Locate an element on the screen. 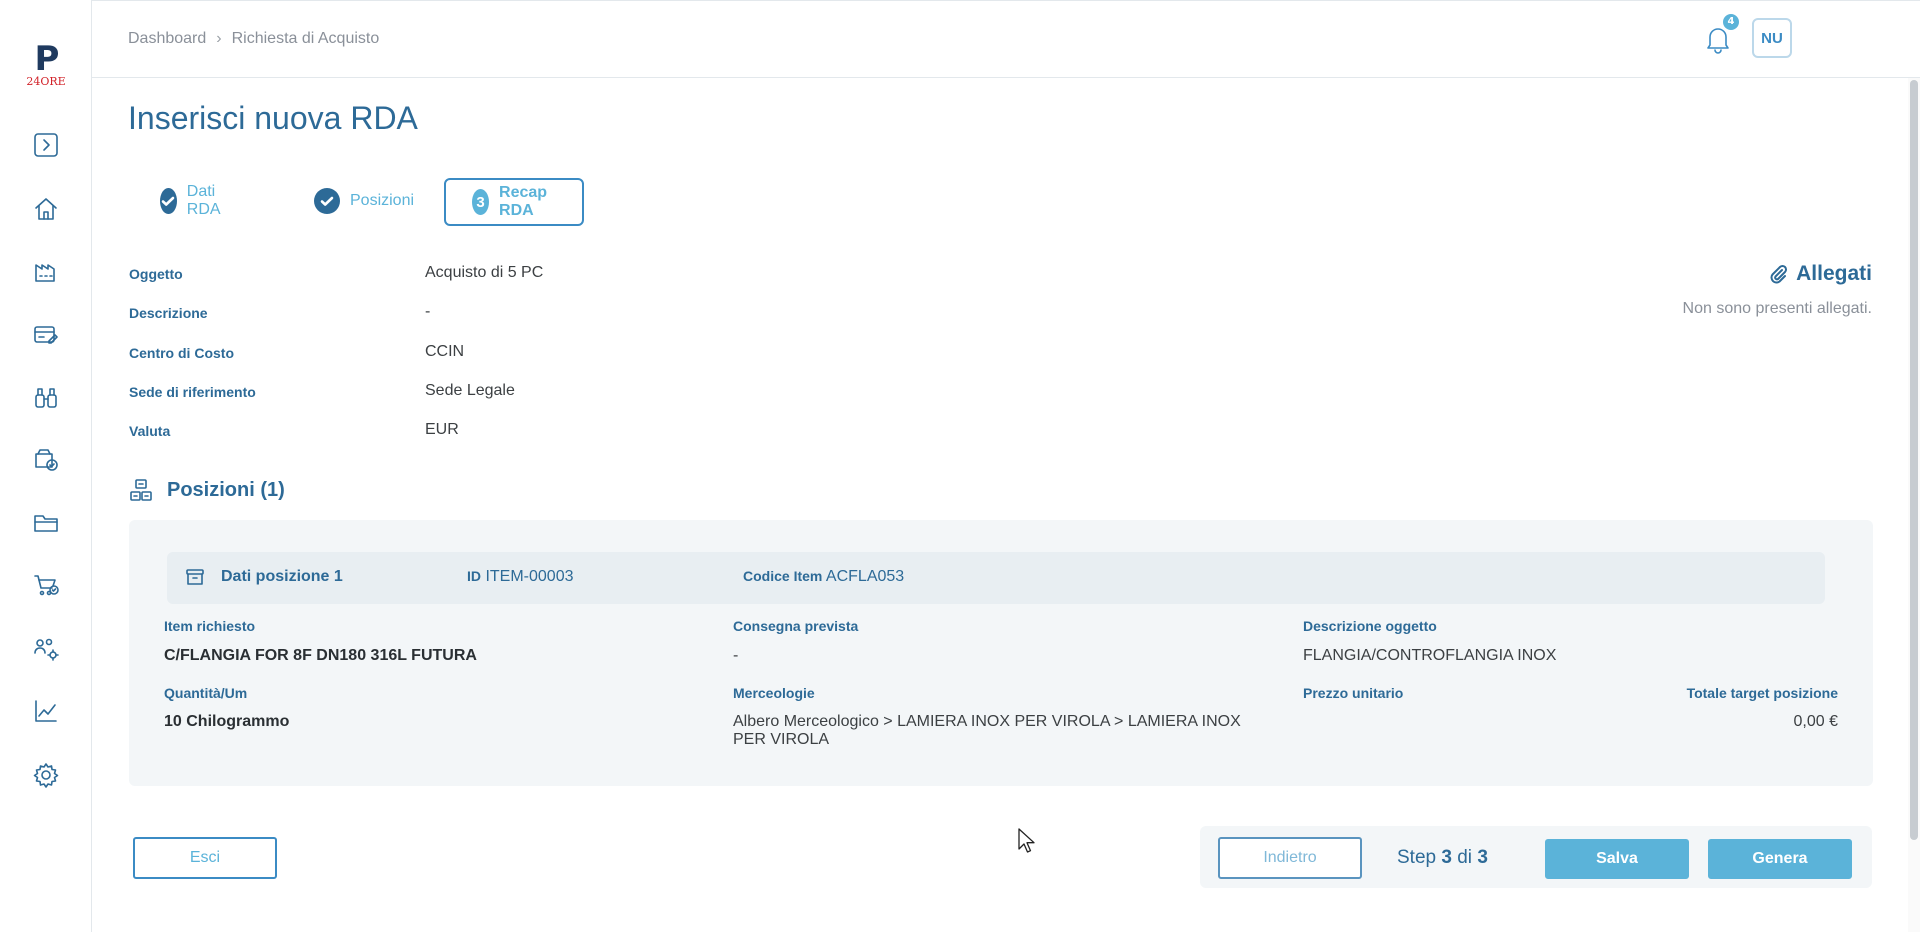 The image size is (1920, 932). app-logo: P 24ORE is located at coordinates (46, 65).